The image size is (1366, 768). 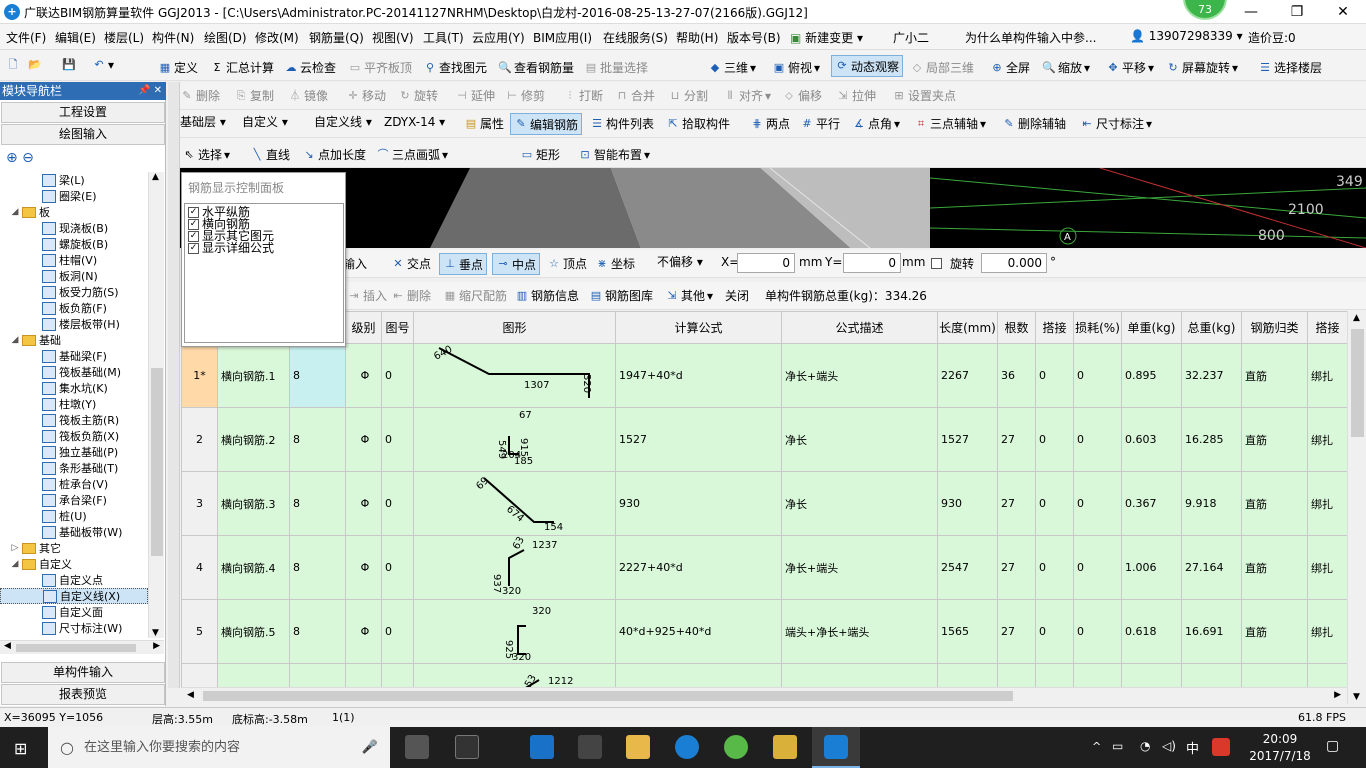 What do you see at coordinates (540, 154) in the screenshot?
I see `rectangle-tool: ▭ 矩形` at bounding box center [540, 154].